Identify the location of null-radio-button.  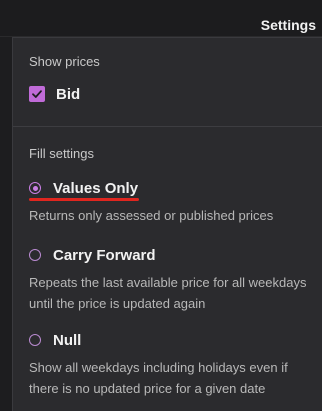
(35, 340).